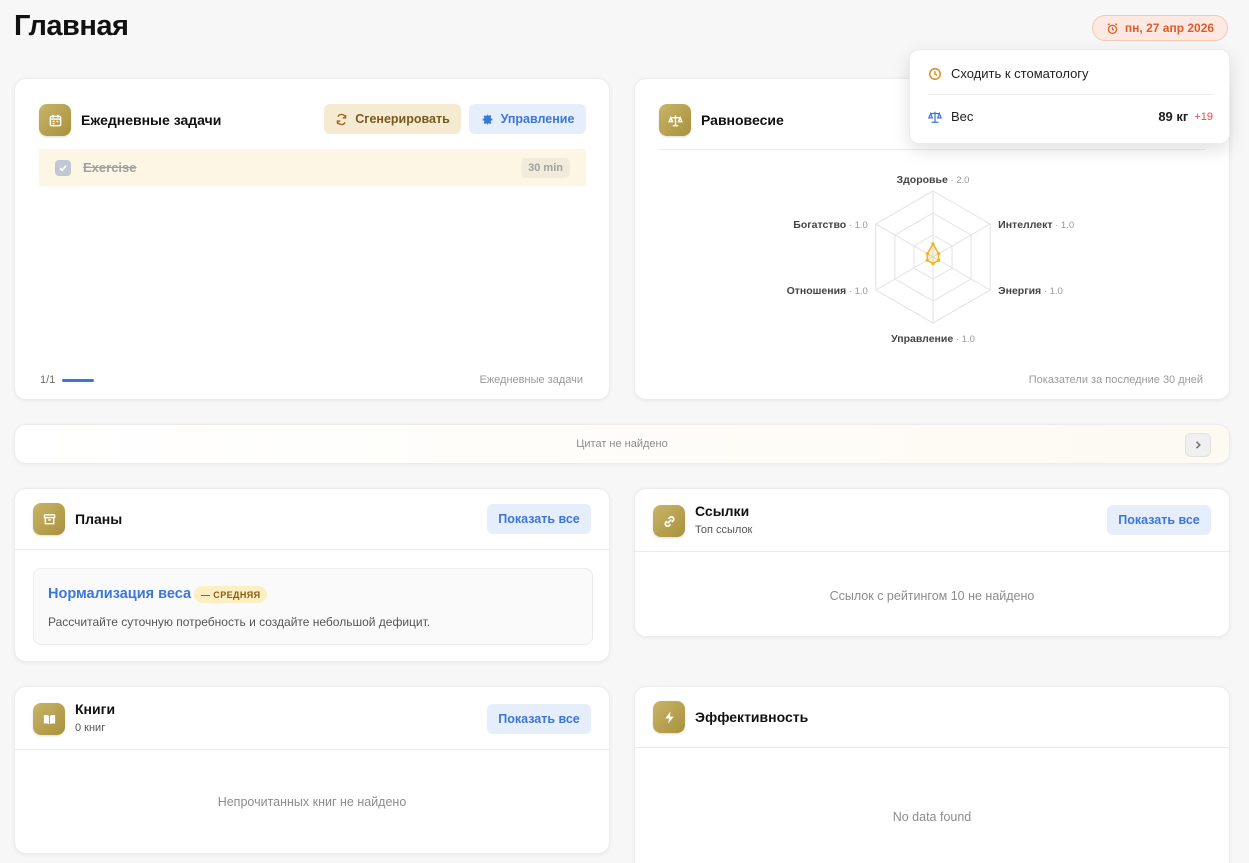  I want to click on books-show-all-button: Показать все, so click(539, 719).